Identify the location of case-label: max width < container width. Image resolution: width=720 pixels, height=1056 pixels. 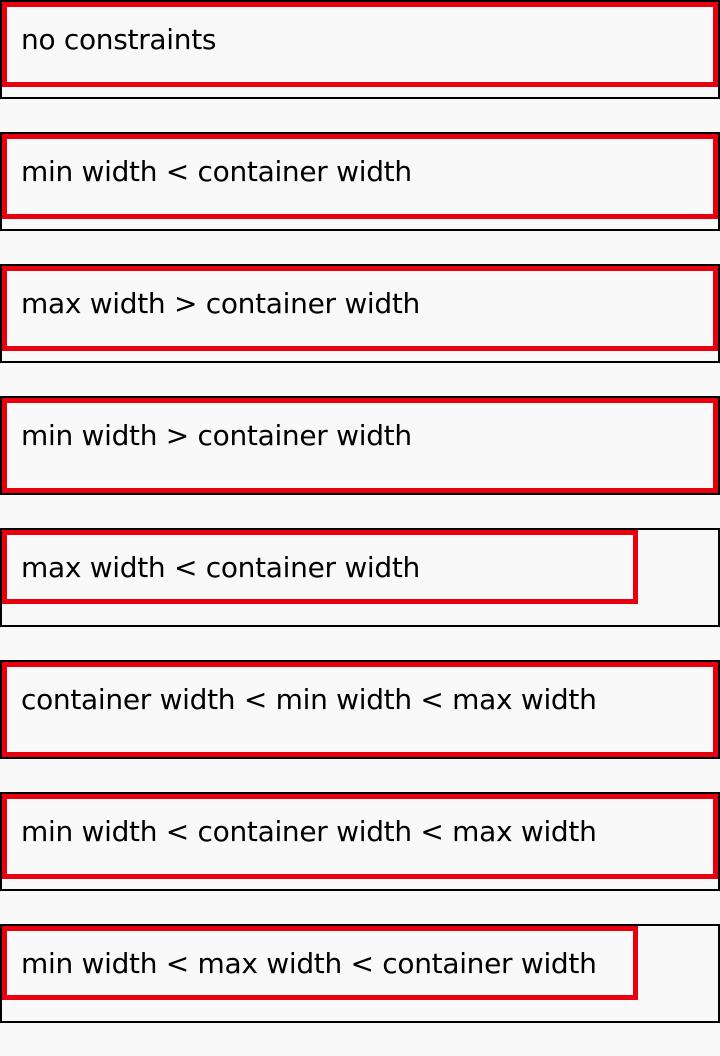
(220, 567).